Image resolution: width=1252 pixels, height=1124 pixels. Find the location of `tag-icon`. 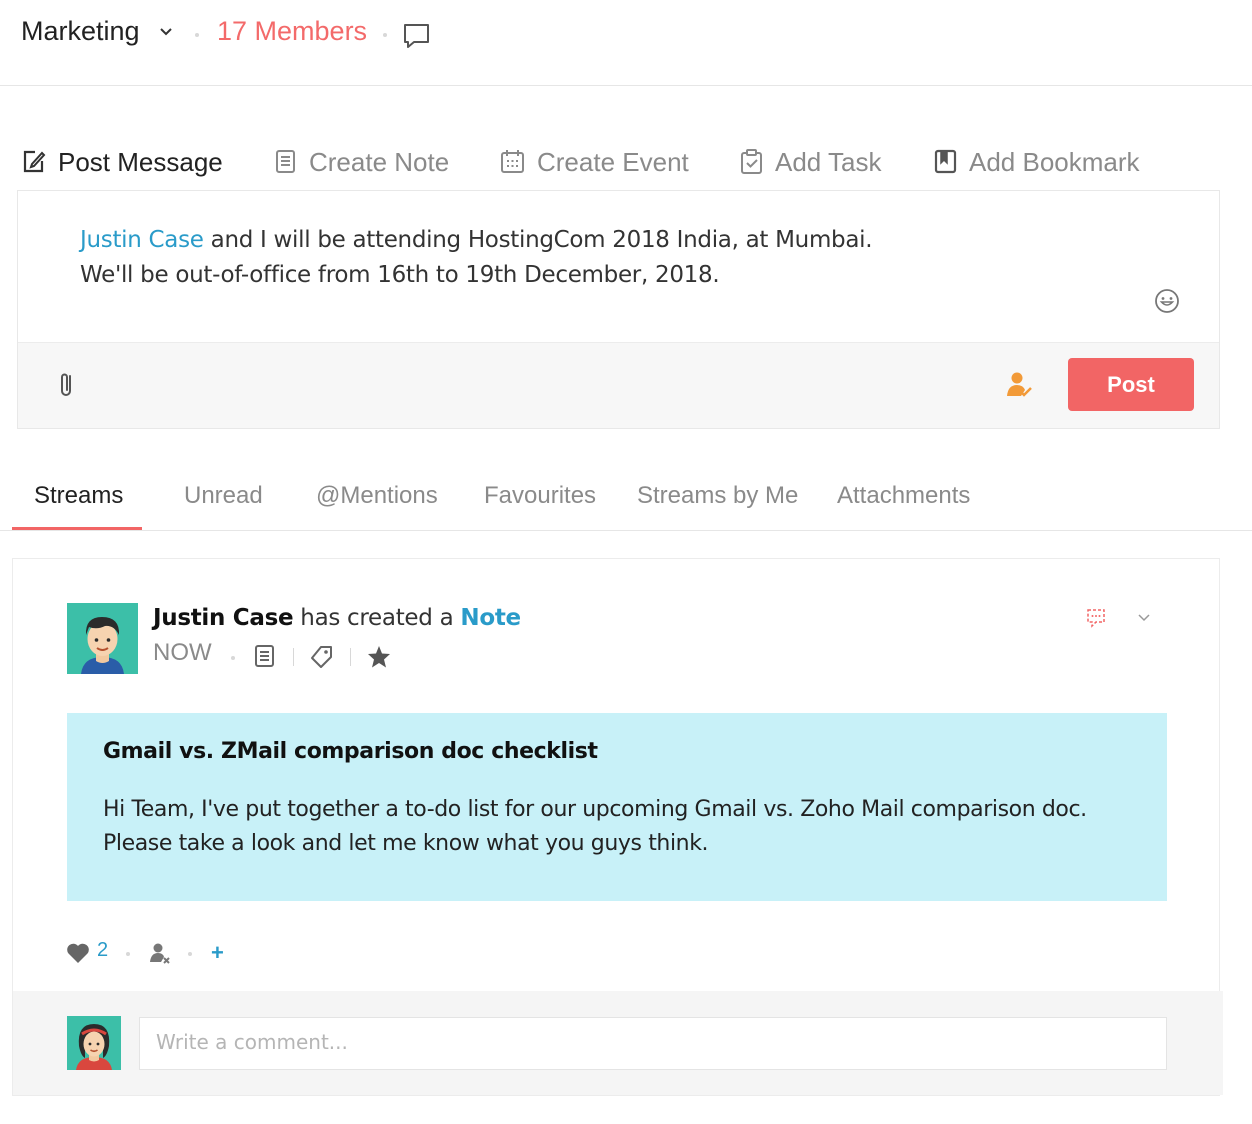

tag-icon is located at coordinates (322, 657).